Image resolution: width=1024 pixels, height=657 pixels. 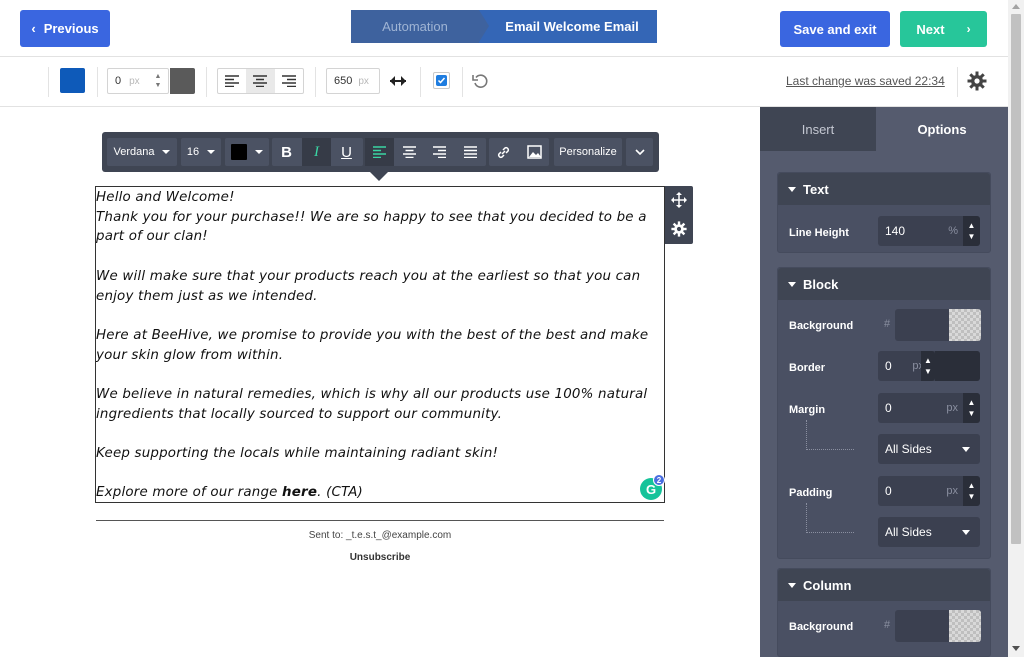 I want to click on margin-sides-select: All Sides, so click(x=929, y=449).